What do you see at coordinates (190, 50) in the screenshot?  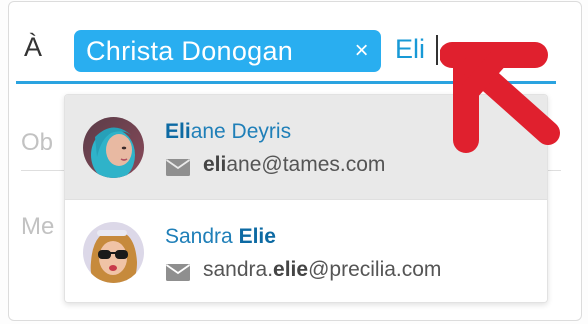 I see `recipient-chip-name: Christa Donogan` at bounding box center [190, 50].